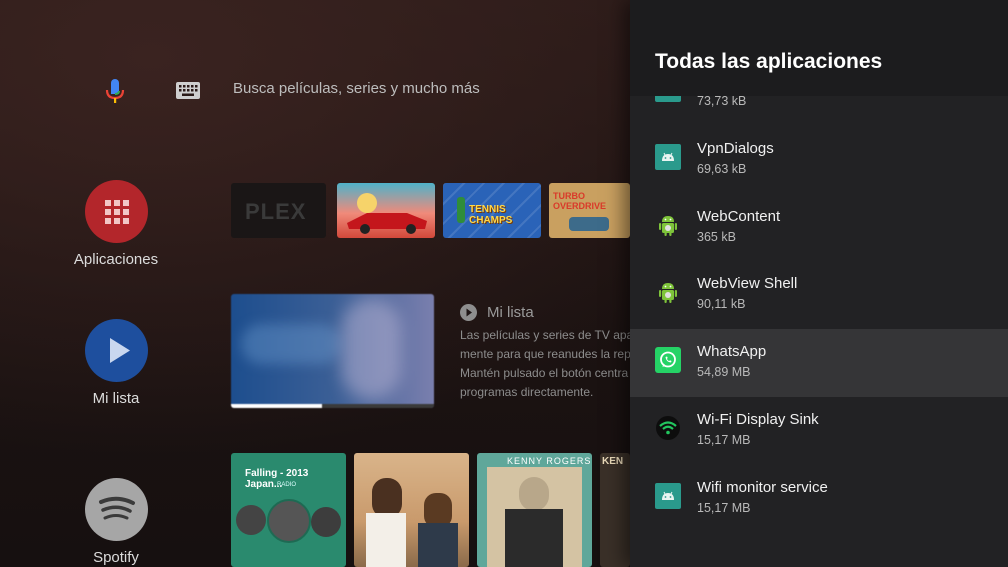 This screenshot has width=1008, height=567. Describe the element at coordinates (188, 90) in the screenshot. I see `keyboard-icon` at that location.